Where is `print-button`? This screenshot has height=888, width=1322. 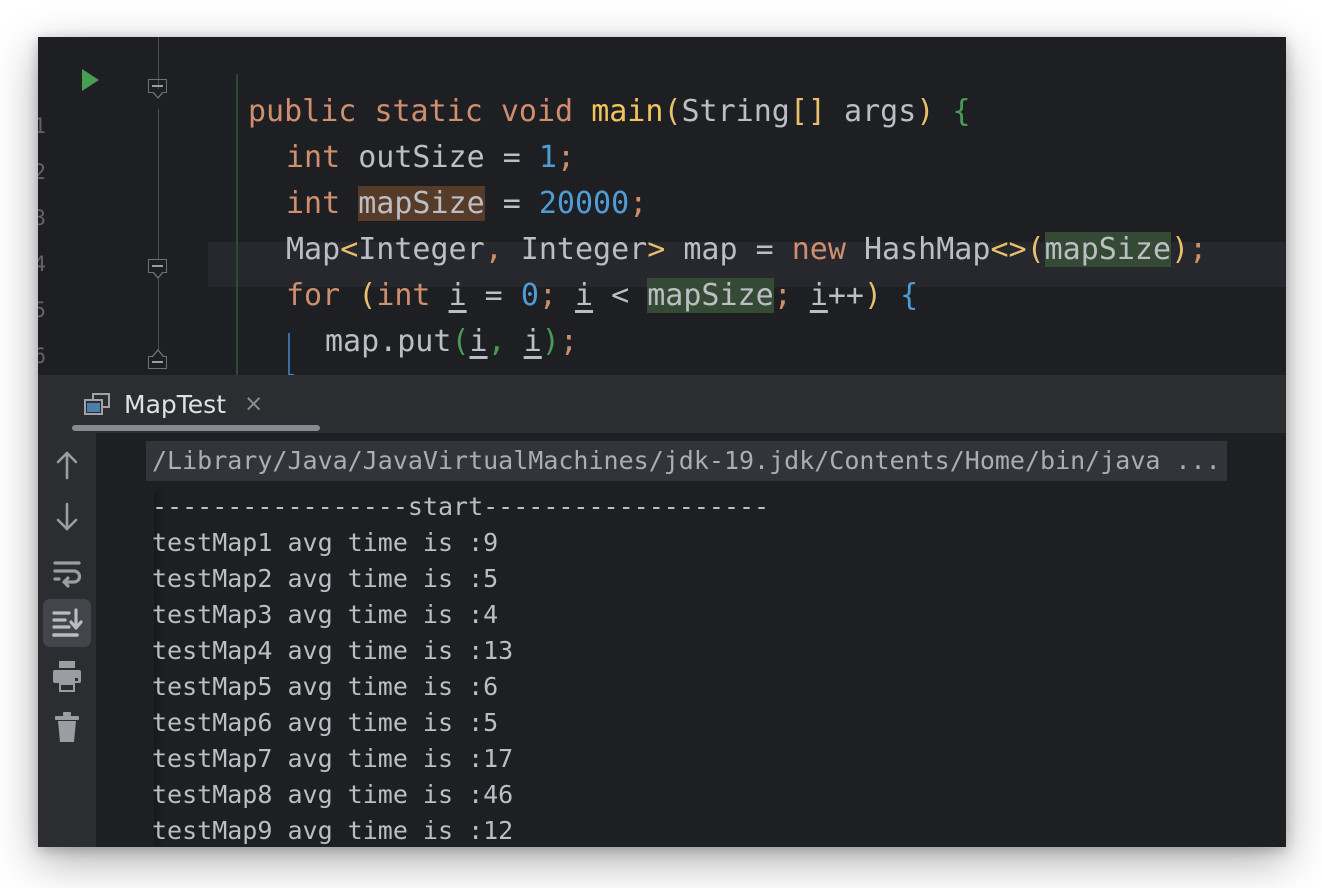 print-button is located at coordinates (67, 675).